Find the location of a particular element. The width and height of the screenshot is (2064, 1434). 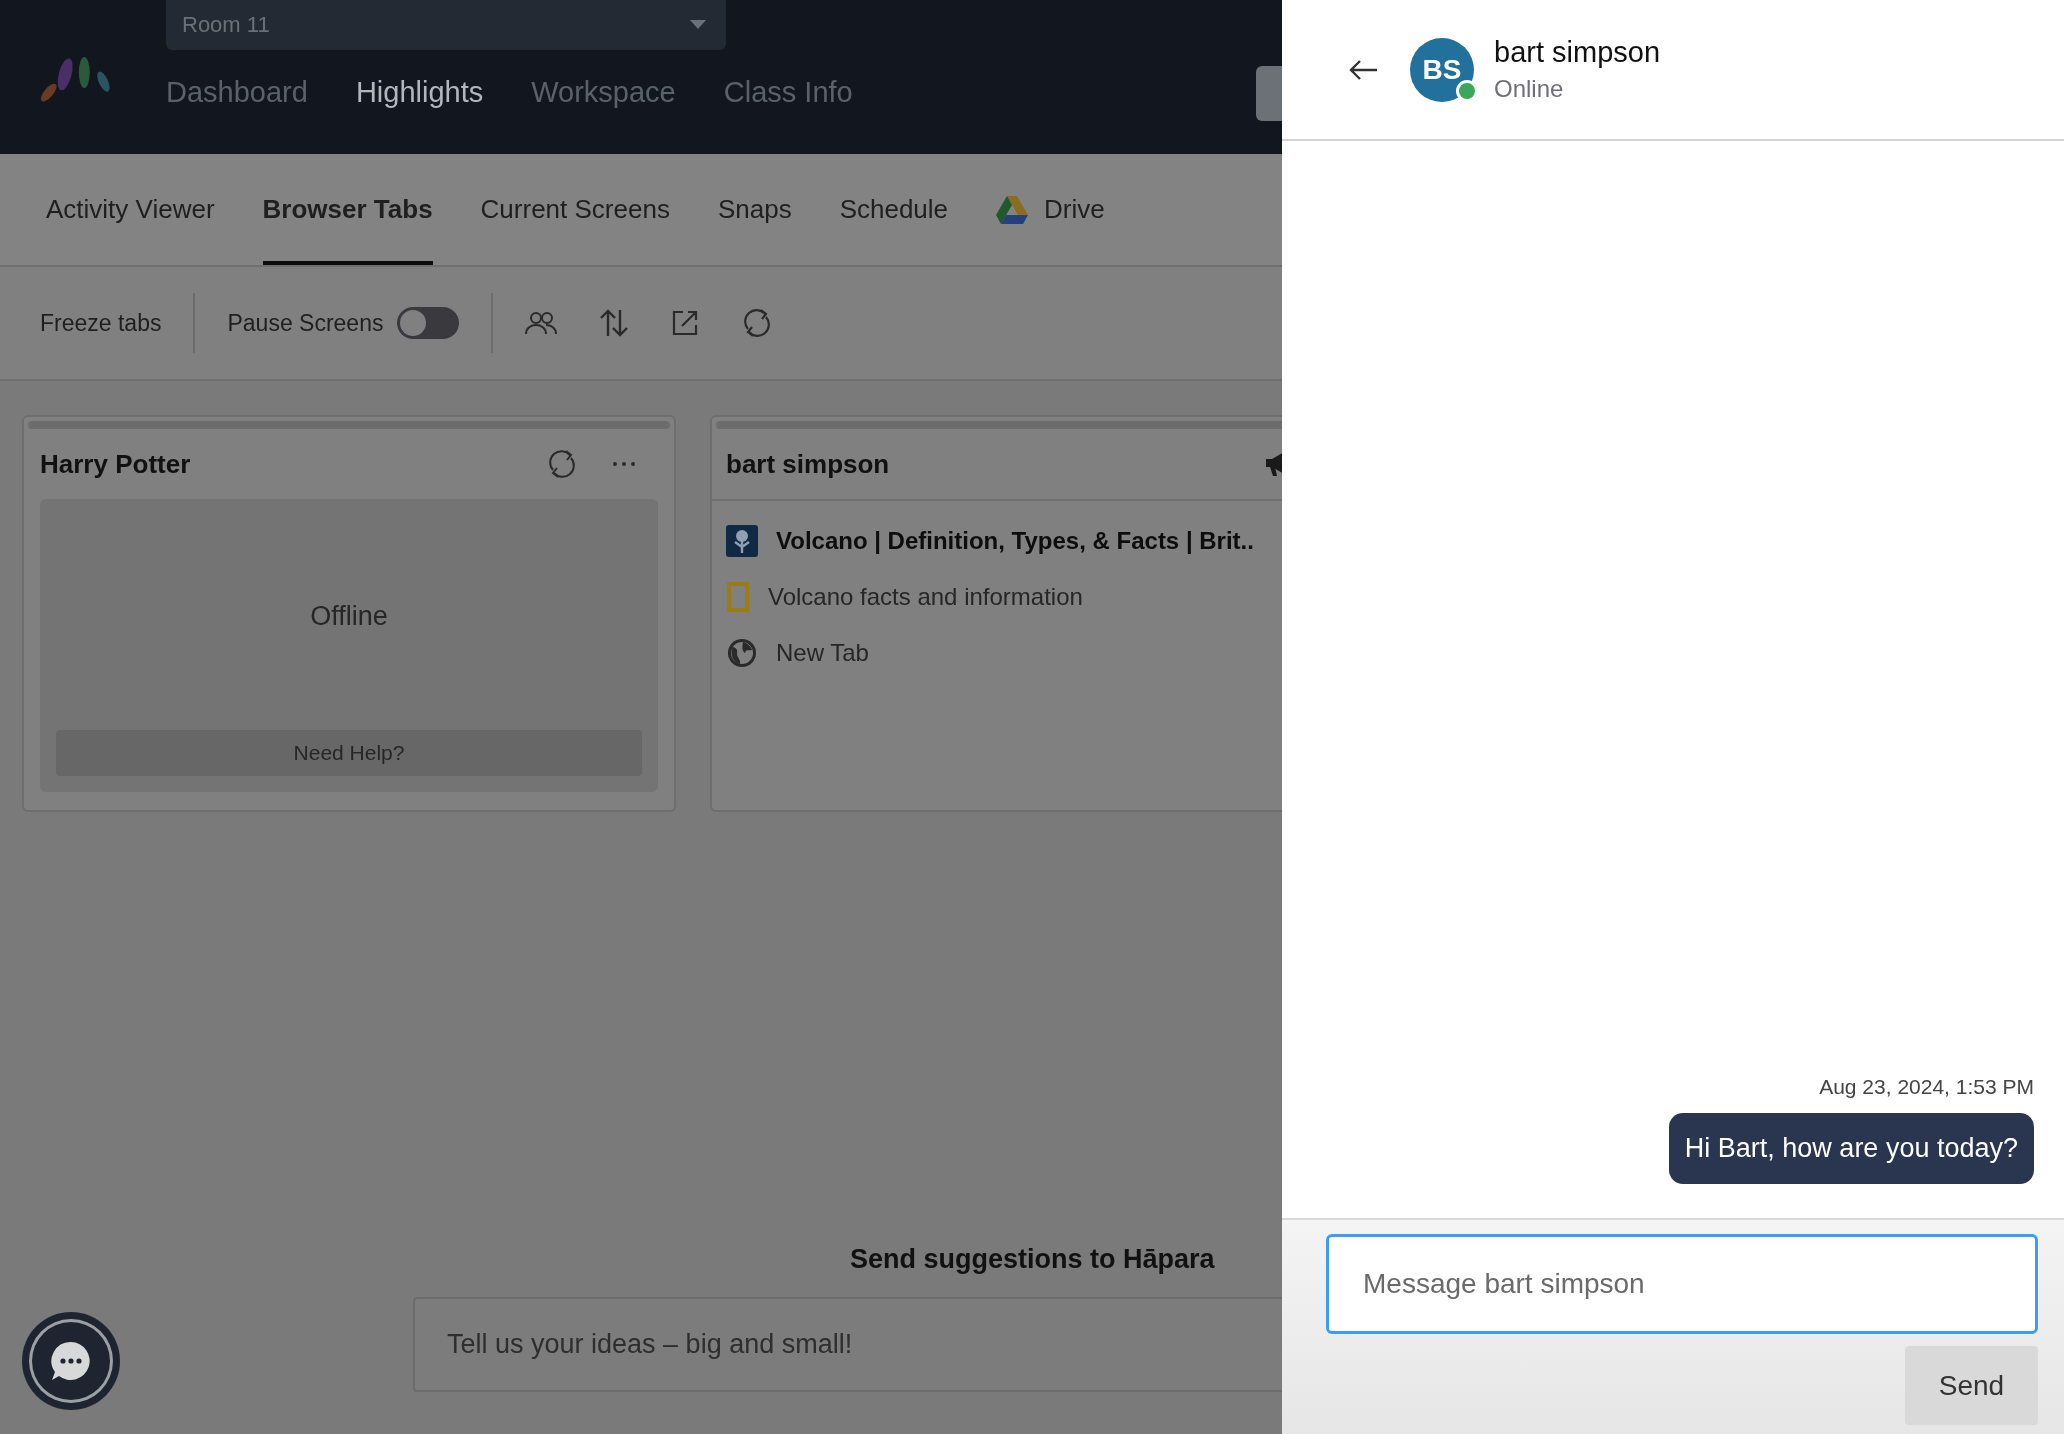

tab: Current Screens is located at coordinates (575, 209).